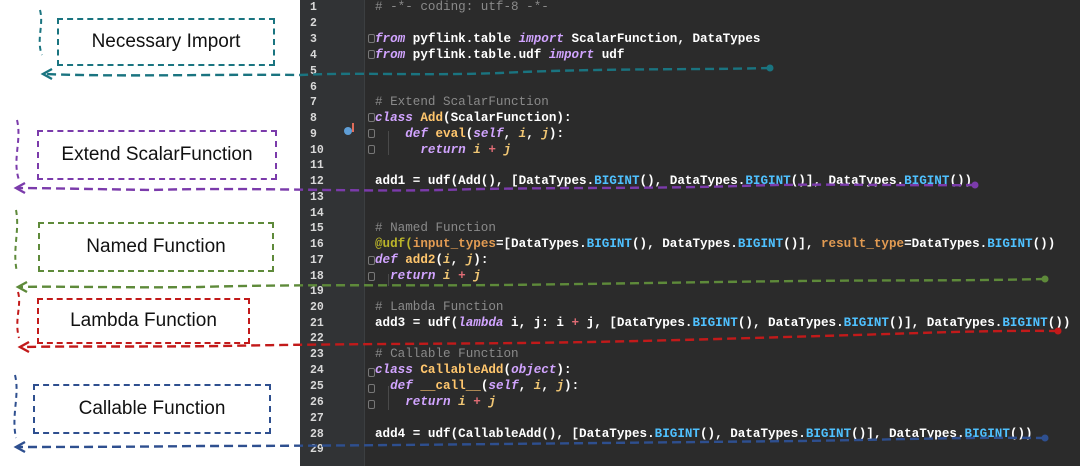 This screenshot has height=466, width=1080. Describe the element at coordinates (1045, 279) in the screenshot. I see `named-anchor-dot` at that location.